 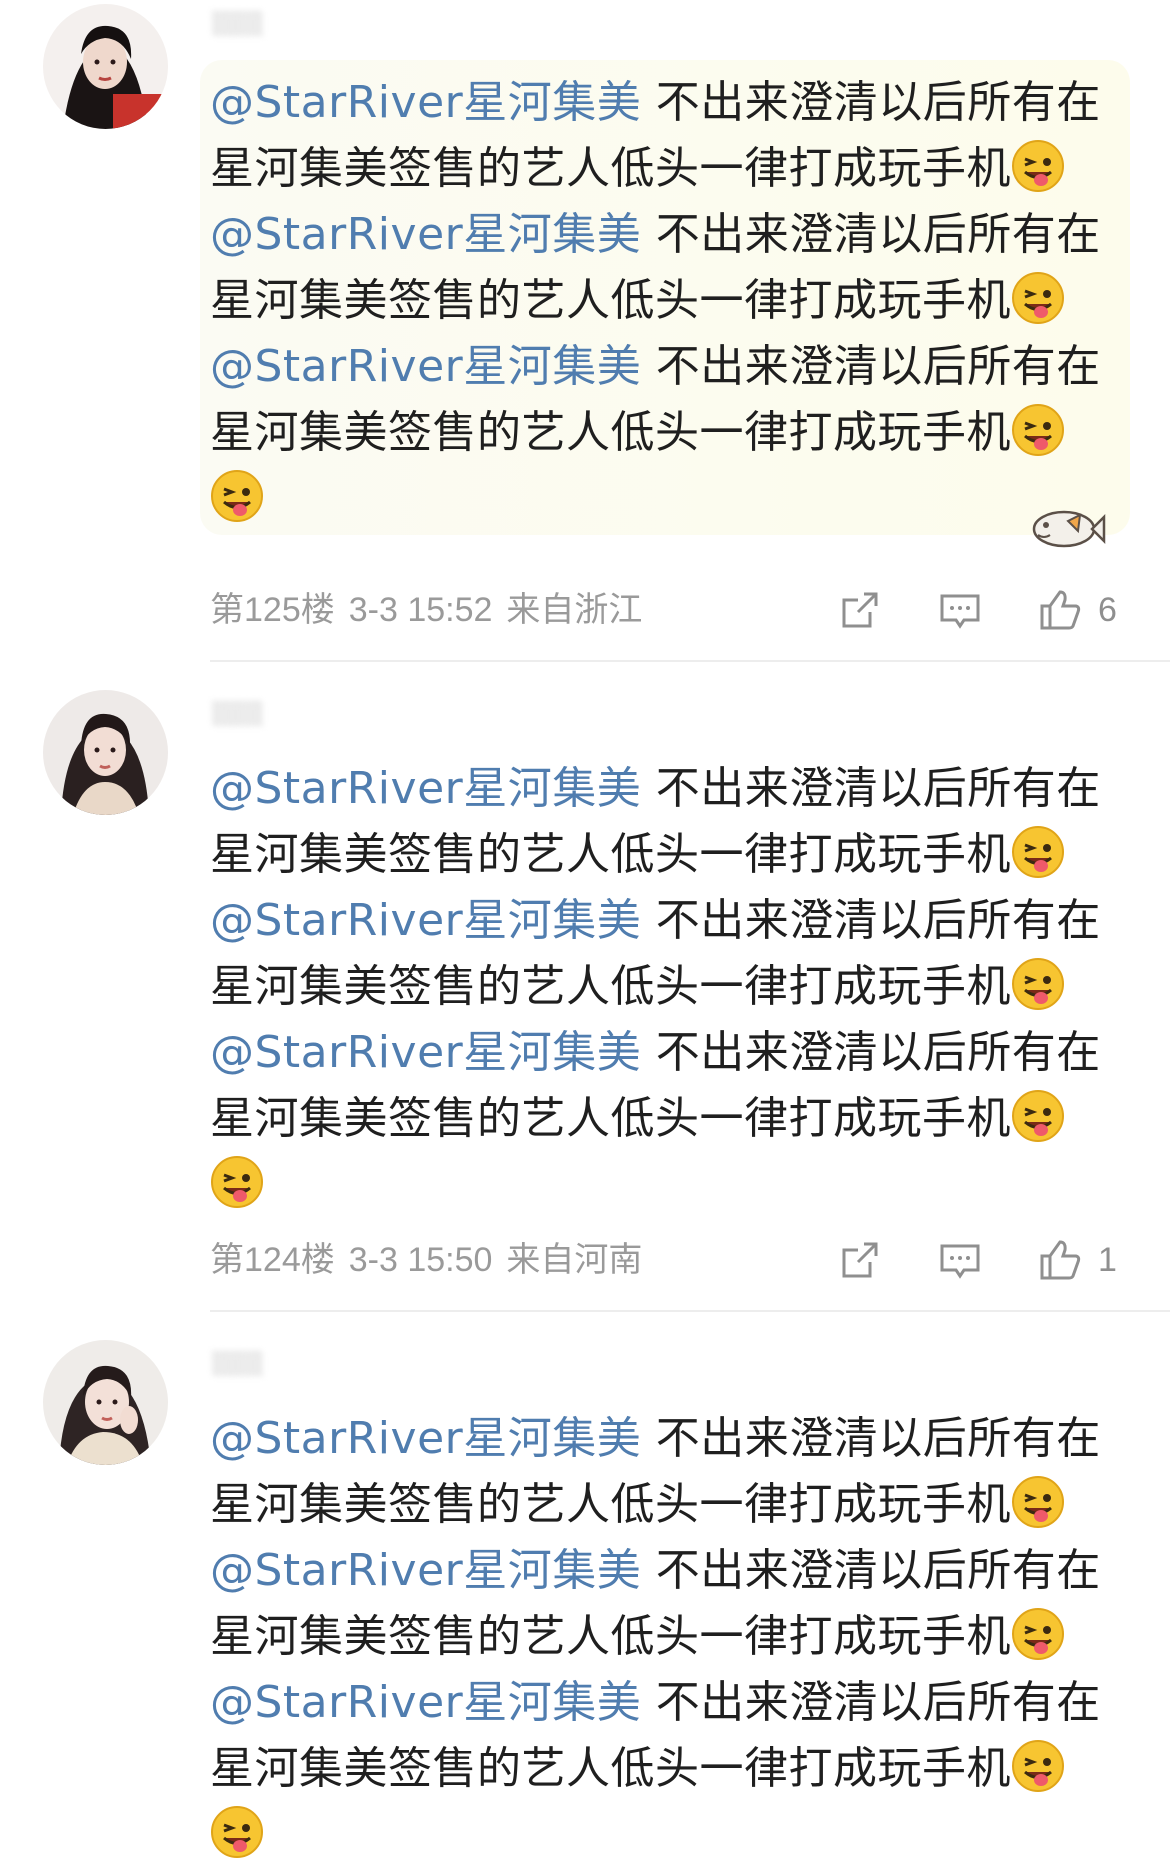 I want to click on comment-meta: 第124楼 3-3 15:50 来自河南 1, so click(x=670, y=1260).